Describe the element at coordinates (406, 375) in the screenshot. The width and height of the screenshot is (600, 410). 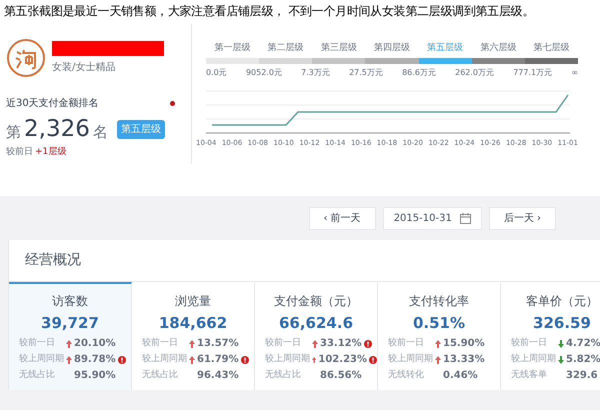
I see `metric-row-label: 无线转化` at that location.